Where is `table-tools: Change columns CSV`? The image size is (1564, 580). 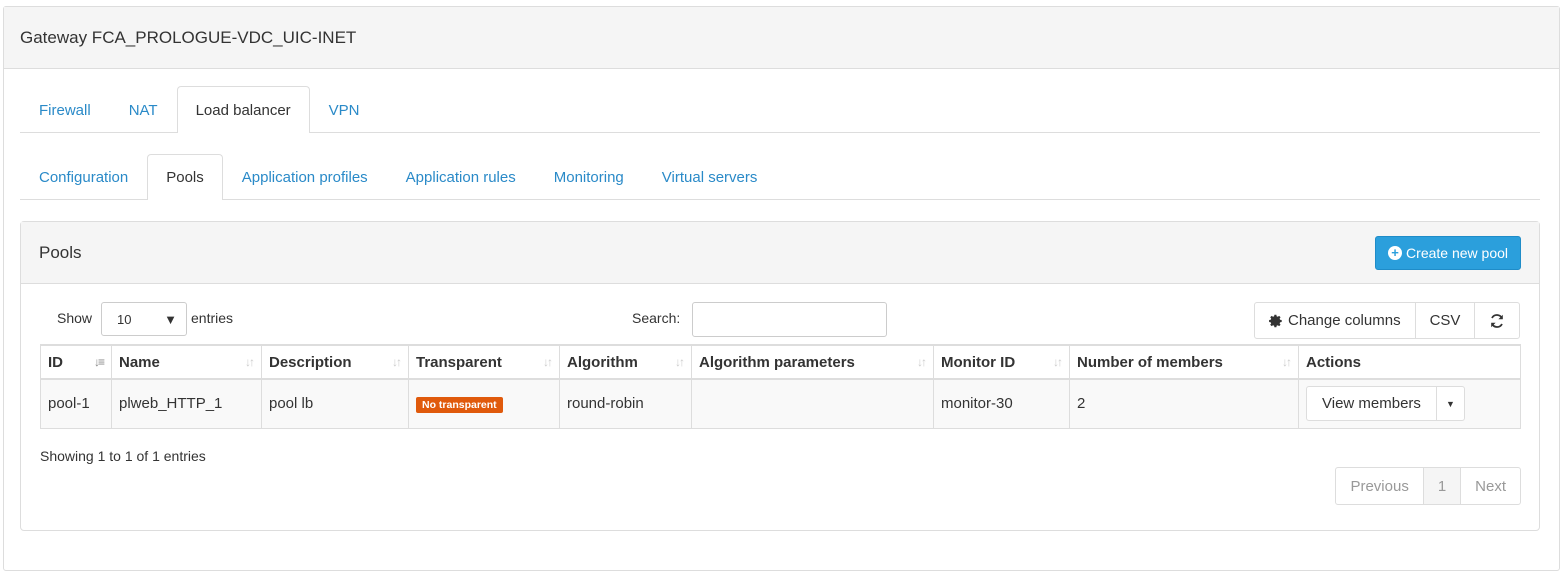 table-tools: Change columns CSV is located at coordinates (1387, 320).